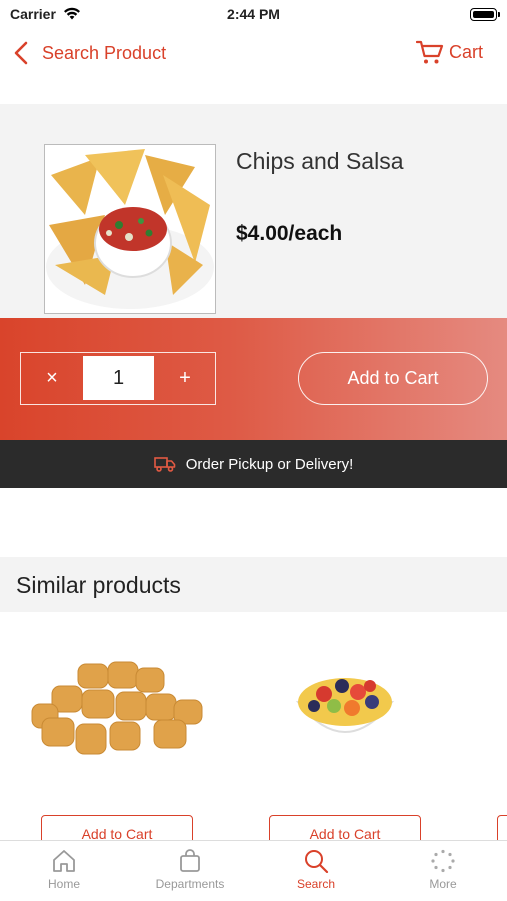  I want to click on quantity-stepper: × 1 +, so click(118, 378).